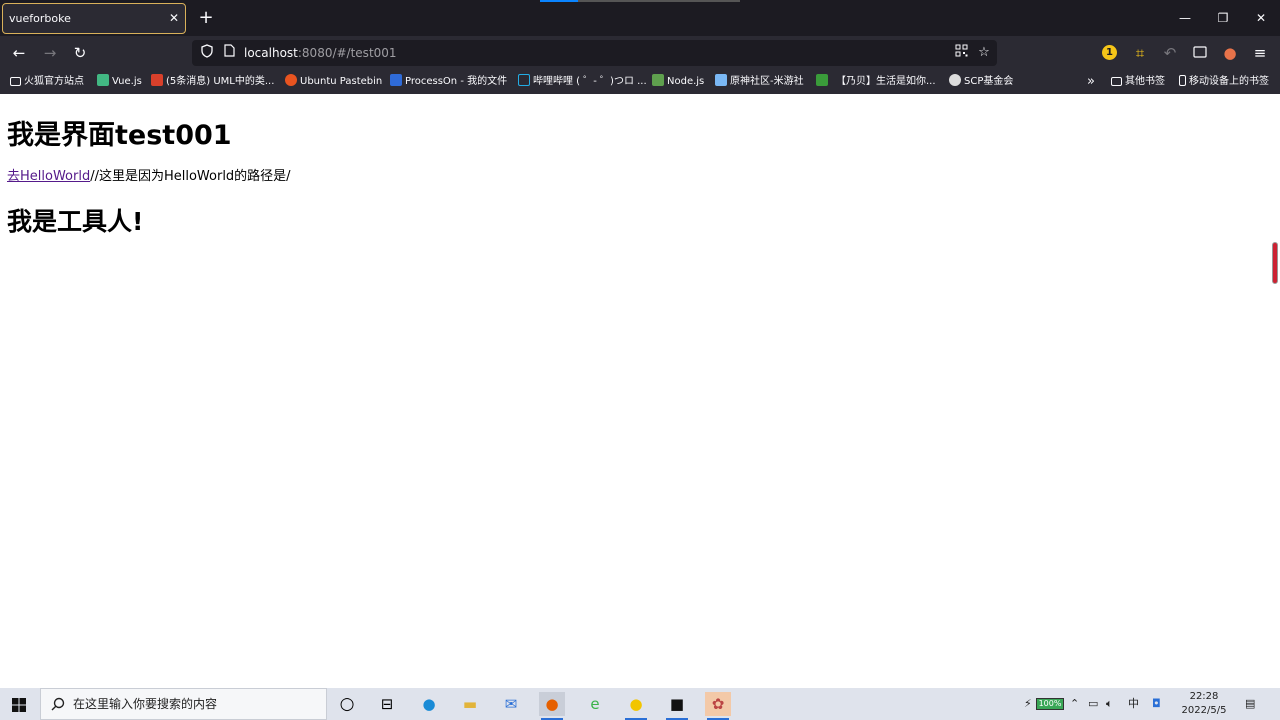 Image resolution: width=1280 pixels, height=720 pixels. I want to click on image-viewer-icon: ✿, so click(718, 706).